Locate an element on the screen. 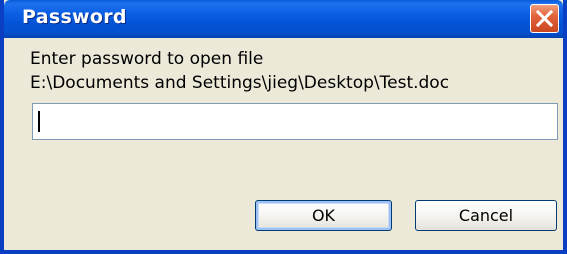  close-button is located at coordinates (544, 18).